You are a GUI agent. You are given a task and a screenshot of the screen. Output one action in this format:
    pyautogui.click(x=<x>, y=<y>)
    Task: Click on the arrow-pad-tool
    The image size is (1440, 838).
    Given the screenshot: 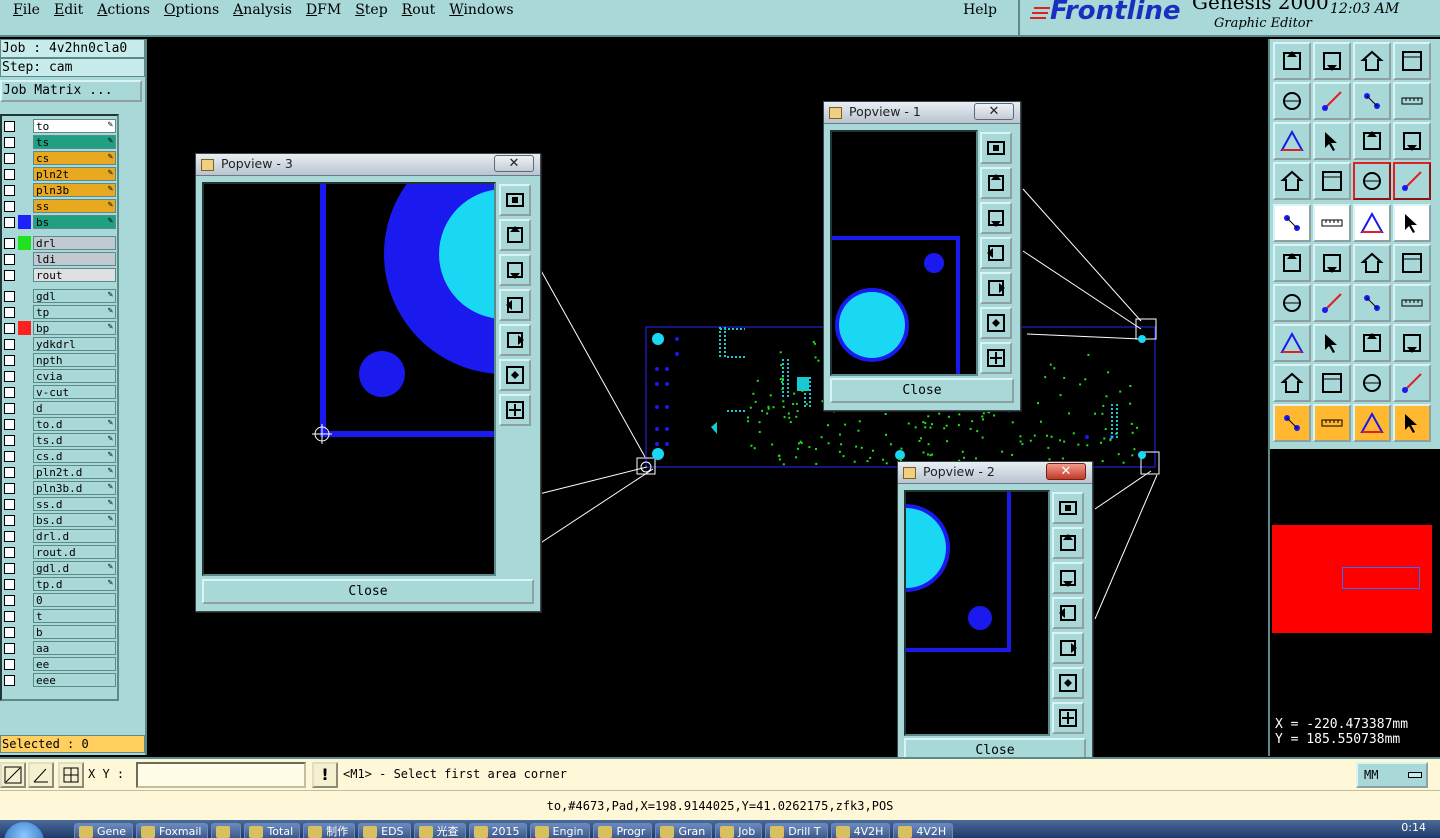 What is the action you would take?
    pyautogui.click(x=1372, y=263)
    